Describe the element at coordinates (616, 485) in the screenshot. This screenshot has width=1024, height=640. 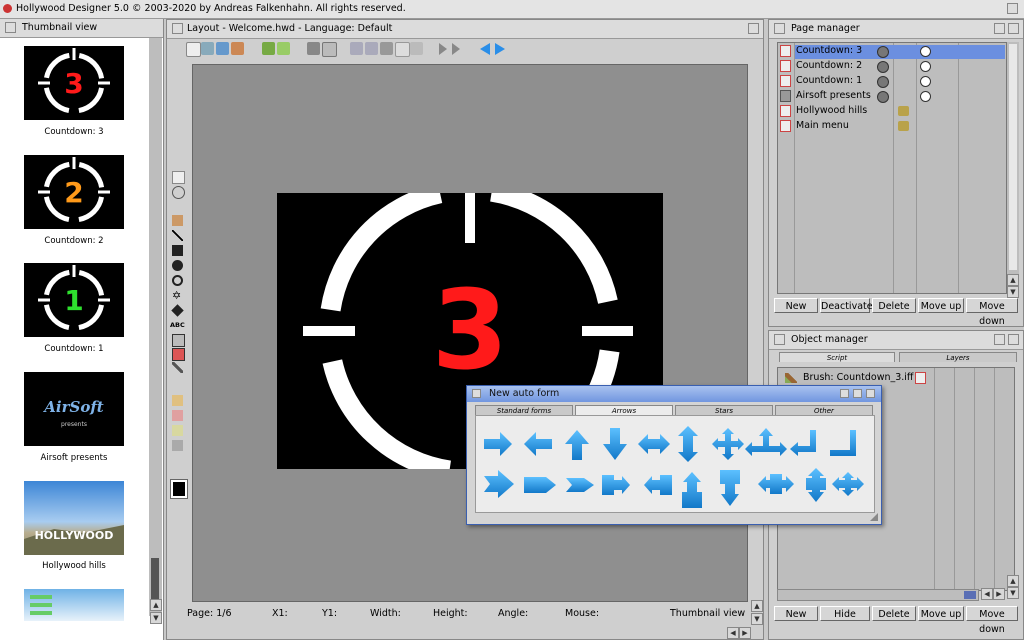
I see `callout-right-arrow-icon` at that location.